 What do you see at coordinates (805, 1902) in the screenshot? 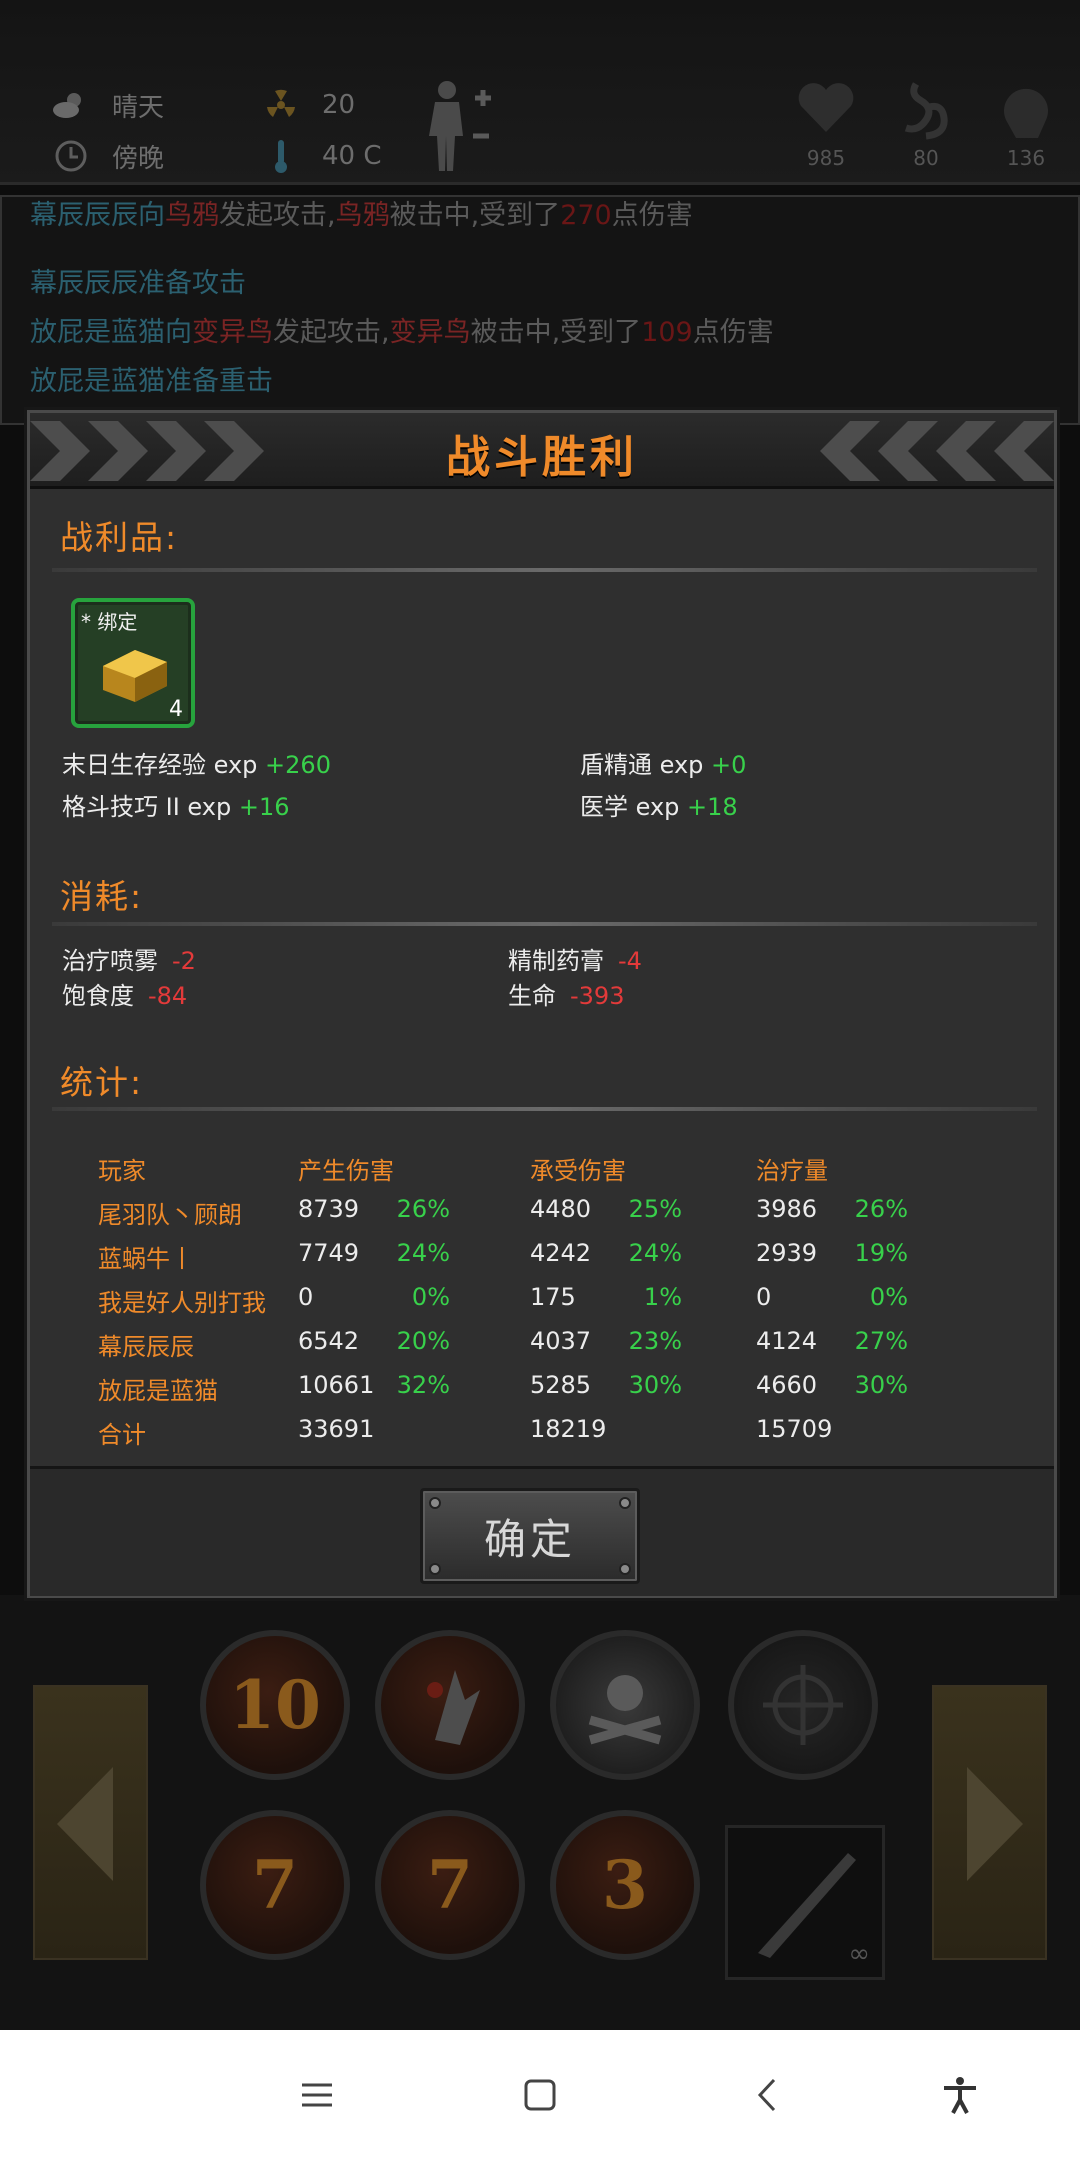
I see `weapon-slot: ∞` at bounding box center [805, 1902].